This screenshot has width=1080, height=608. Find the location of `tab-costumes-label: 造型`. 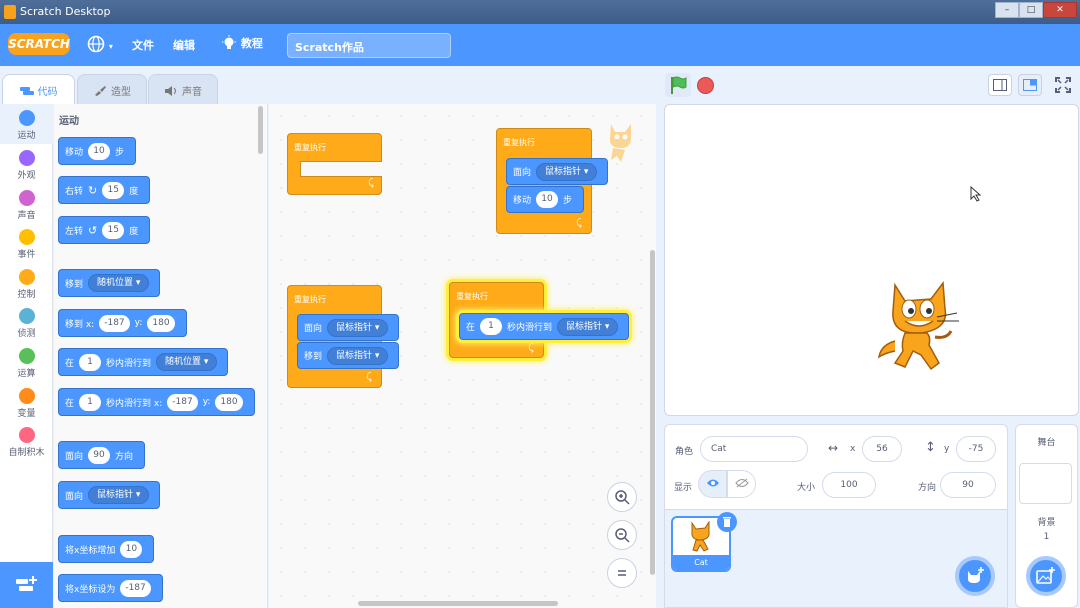

tab-costumes-label: 造型 is located at coordinates (121, 92).